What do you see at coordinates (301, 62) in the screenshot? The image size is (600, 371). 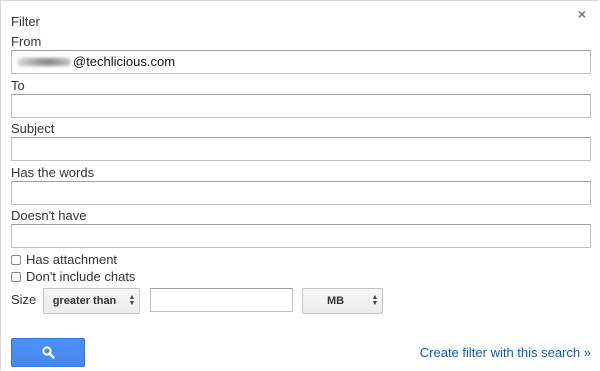 I see `from-field: @techlicious.com` at bounding box center [301, 62].